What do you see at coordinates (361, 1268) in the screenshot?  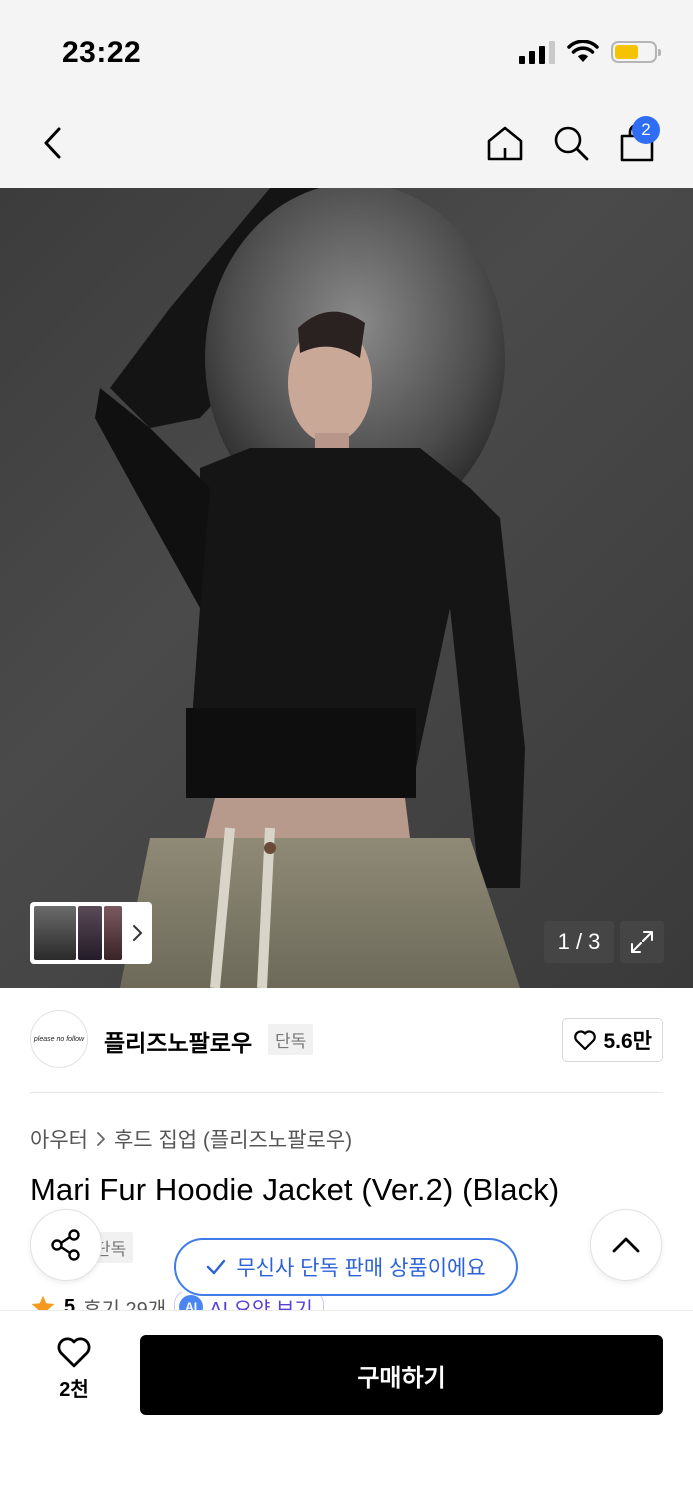 I see `exclusive-notice-text: 무신사 단독 판매 상품이에요` at bounding box center [361, 1268].